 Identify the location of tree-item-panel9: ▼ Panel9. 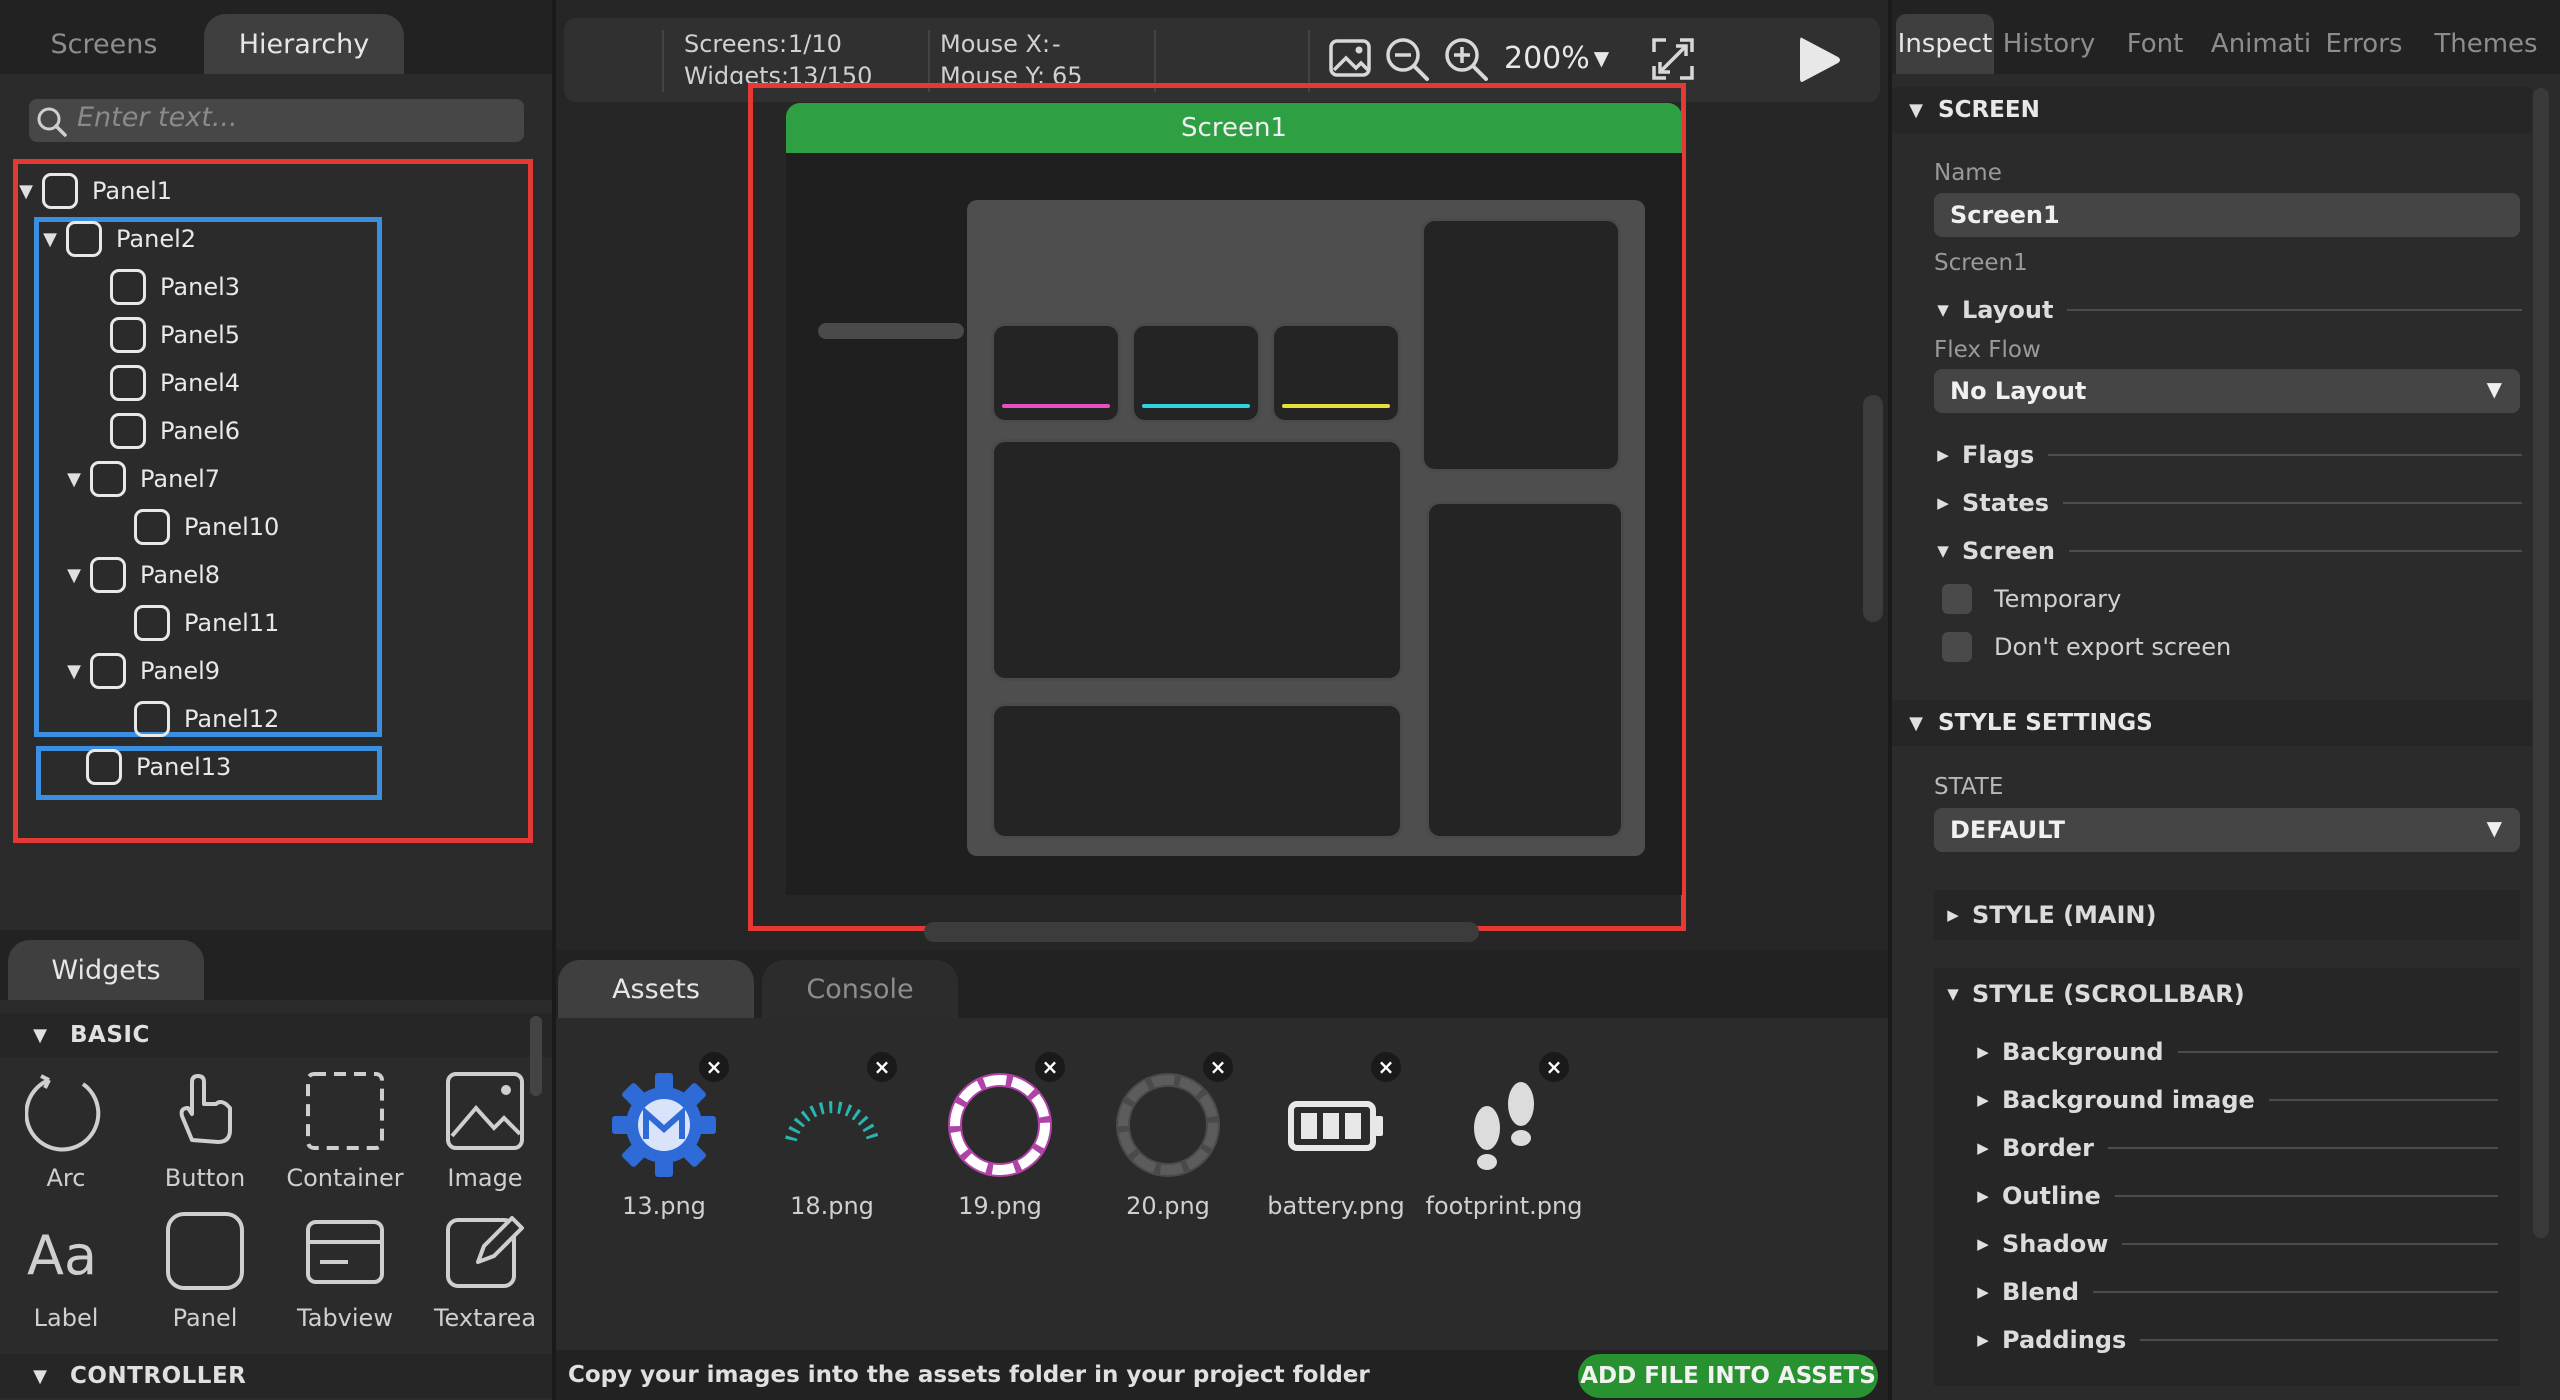
(142, 671).